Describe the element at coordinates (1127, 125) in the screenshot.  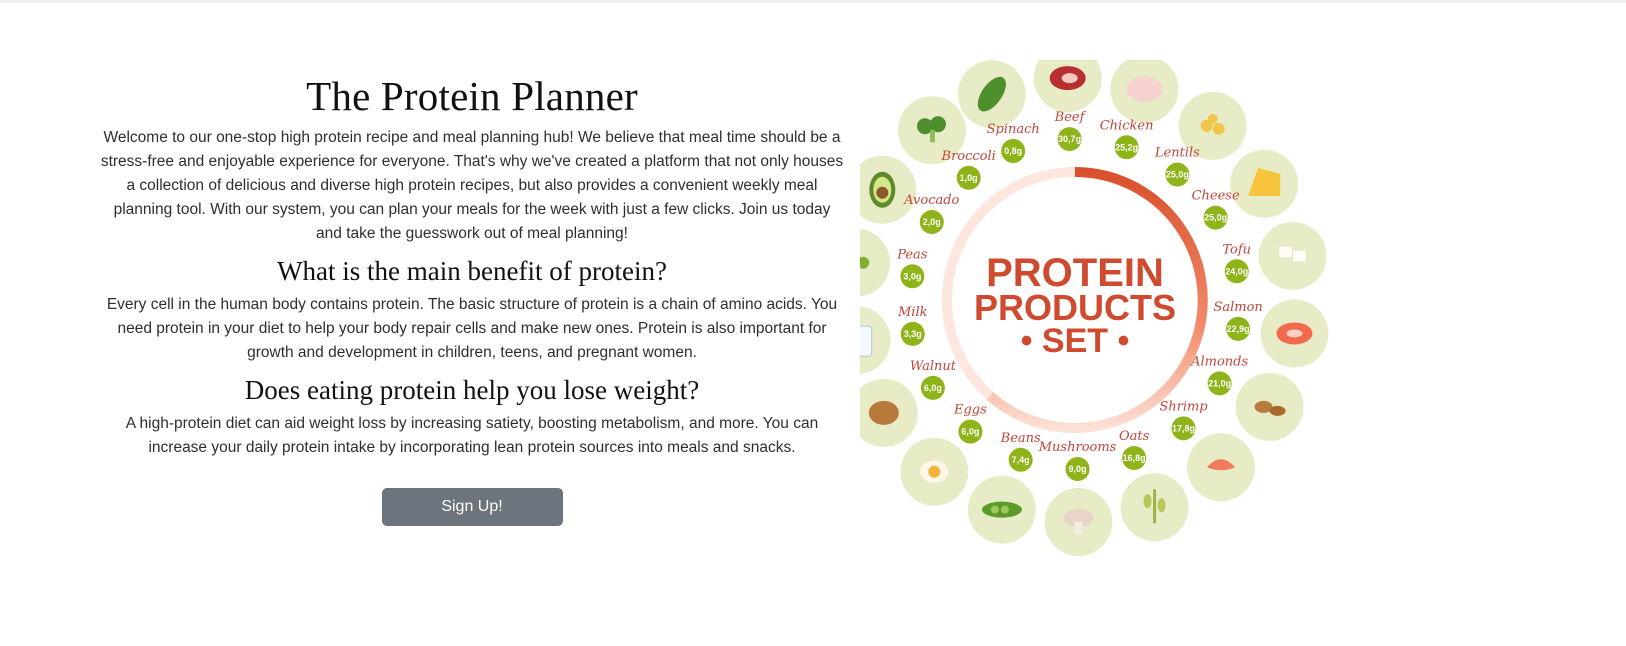
I see `food-label: Chicken` at that location.